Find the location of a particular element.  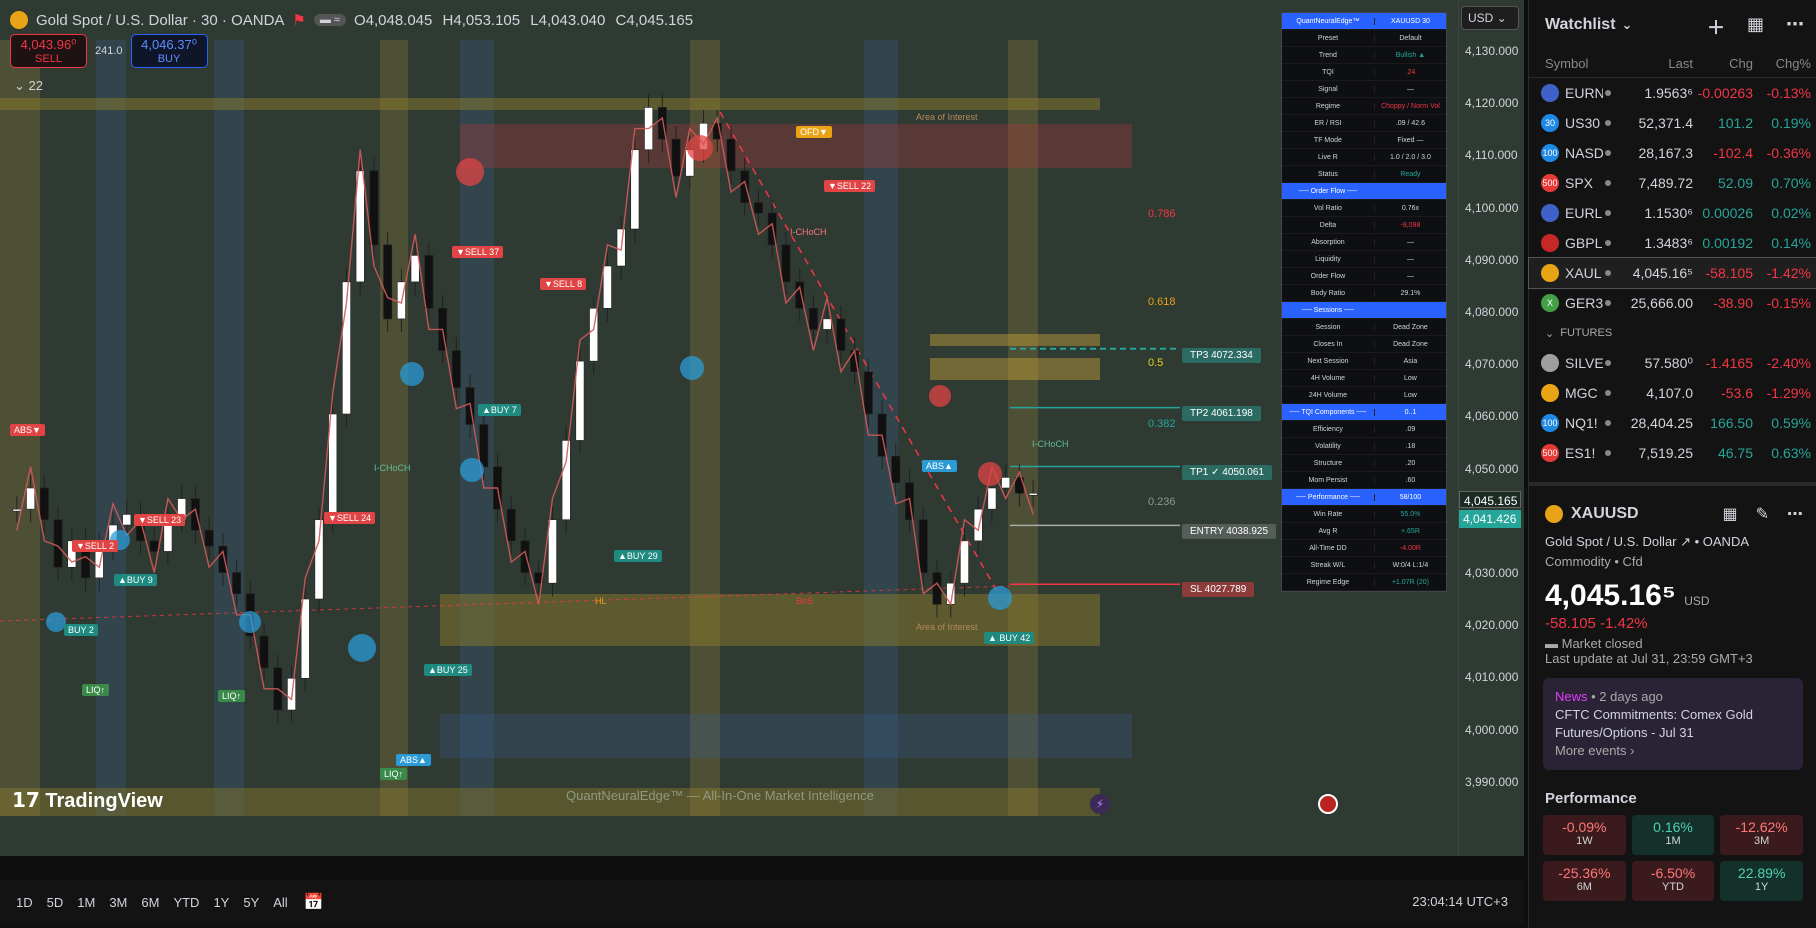

indicator-row: Avg R +.65R is located at coordinates (1364, 531).